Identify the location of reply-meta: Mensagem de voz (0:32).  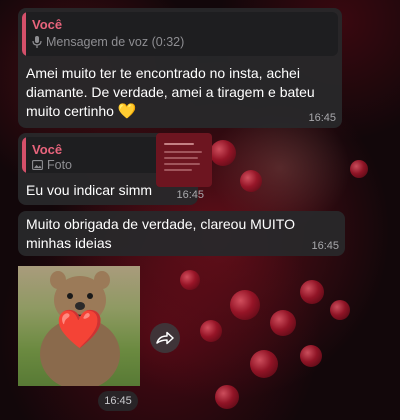
(108, 42).